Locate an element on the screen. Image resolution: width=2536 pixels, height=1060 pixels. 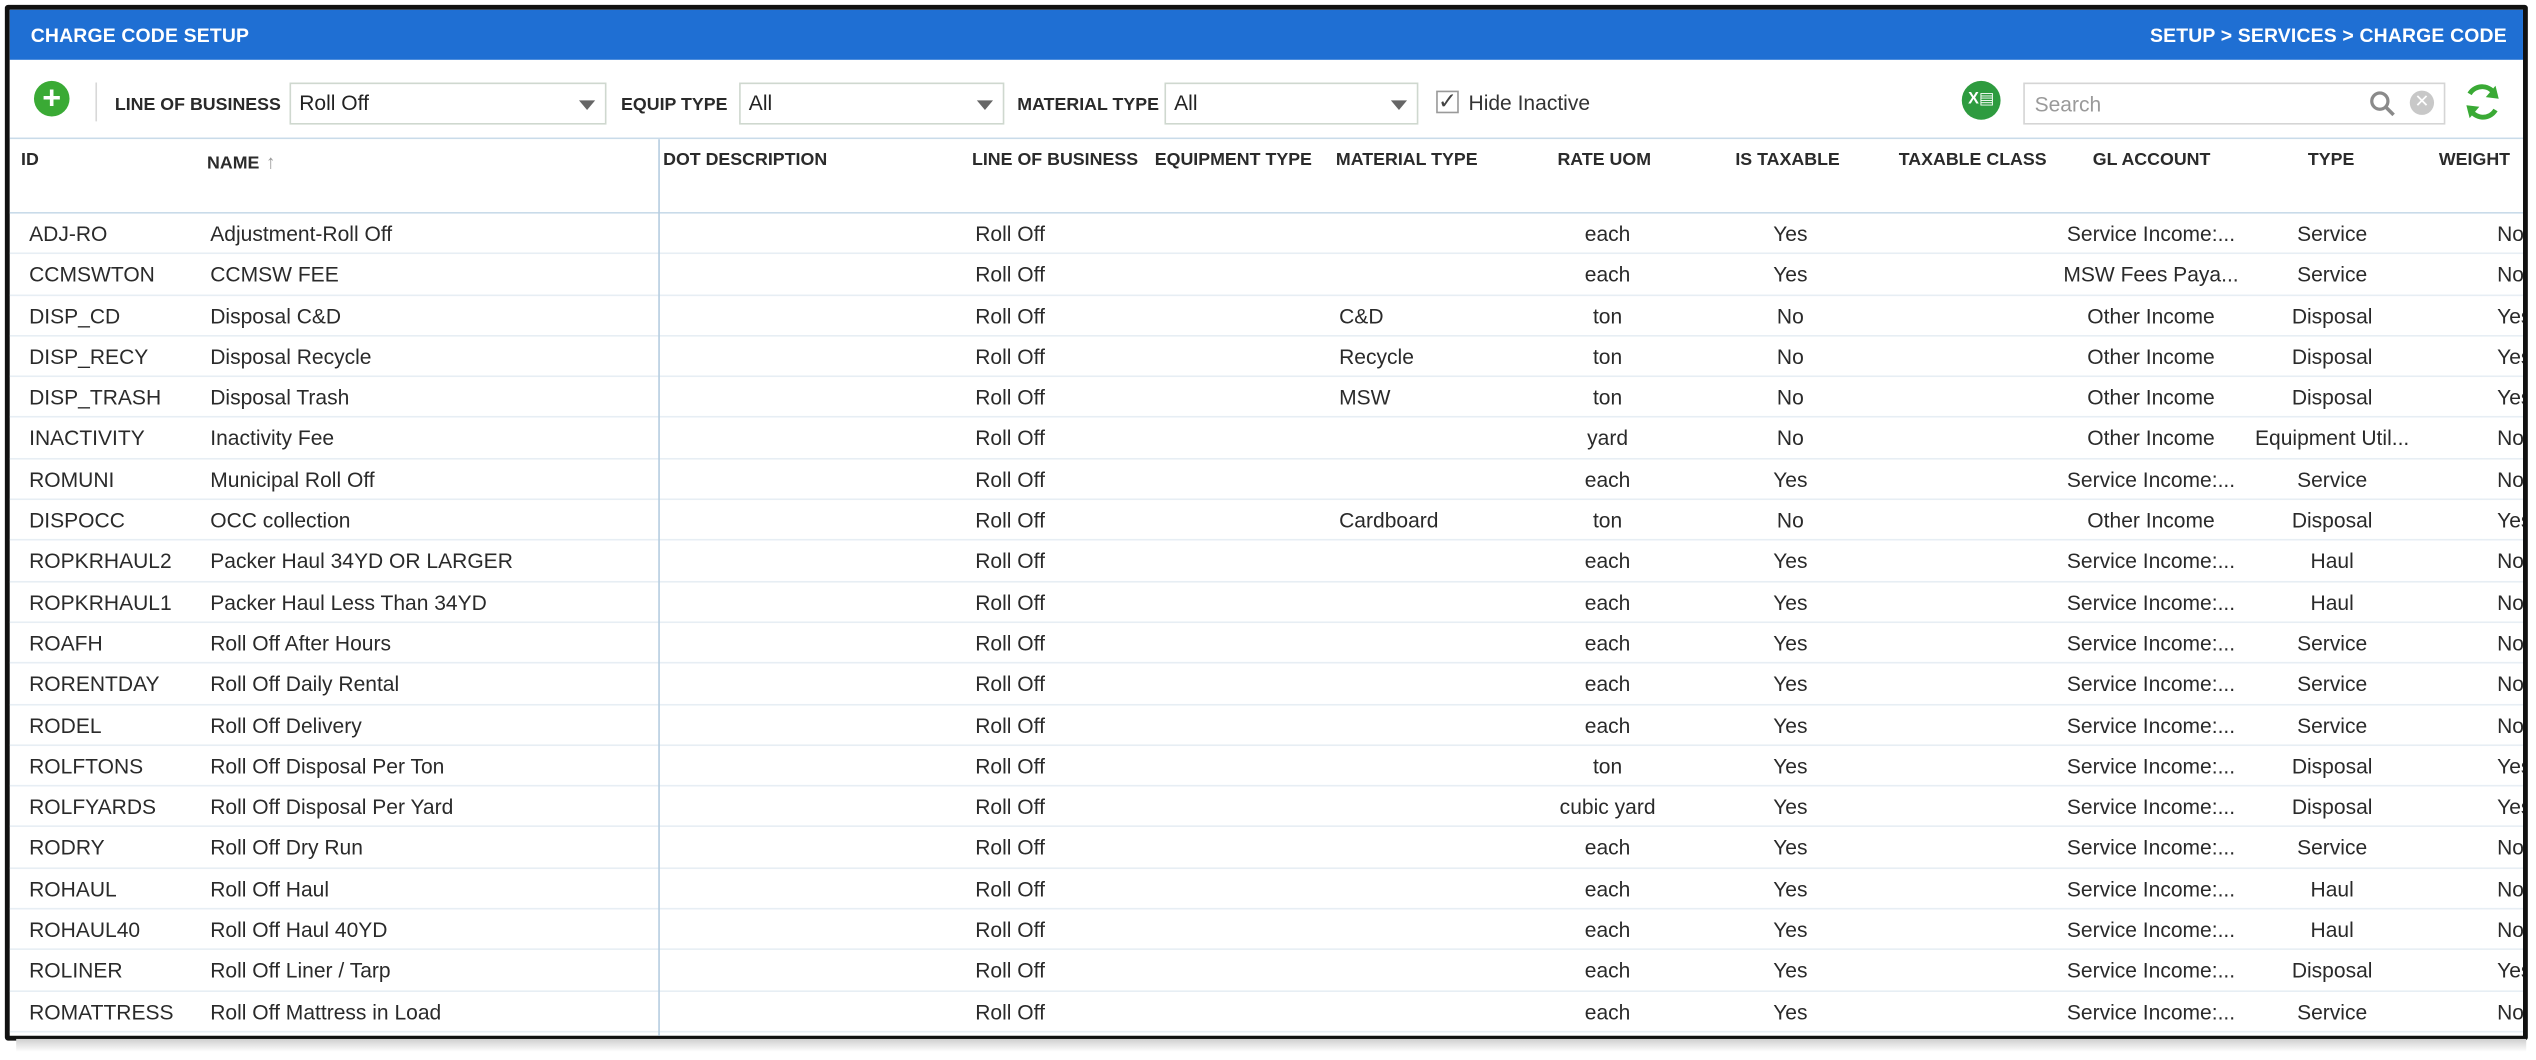
rate-uom-cell: cubic yard is located at coordinates (1607, 807).